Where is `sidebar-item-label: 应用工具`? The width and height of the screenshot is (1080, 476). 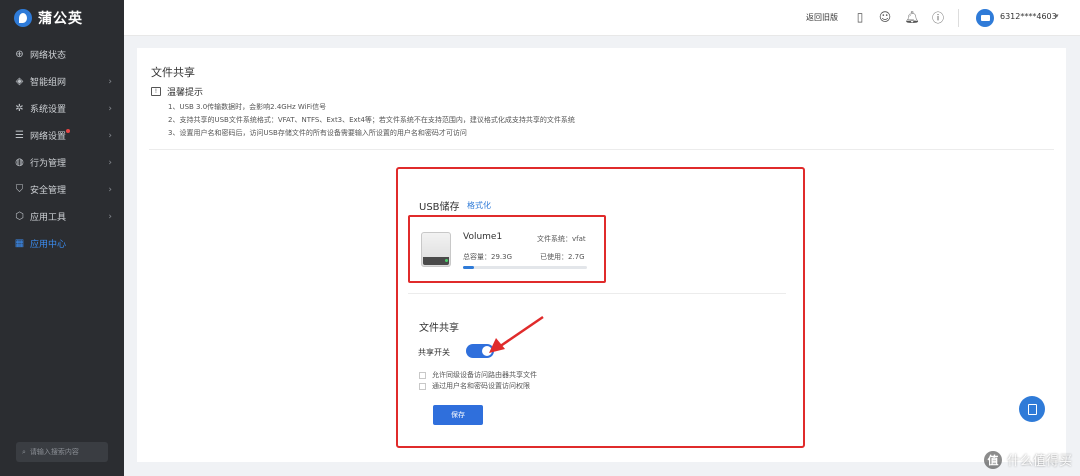 sidebar-item-label: 应用工具 is located at coordinates (48, 218).